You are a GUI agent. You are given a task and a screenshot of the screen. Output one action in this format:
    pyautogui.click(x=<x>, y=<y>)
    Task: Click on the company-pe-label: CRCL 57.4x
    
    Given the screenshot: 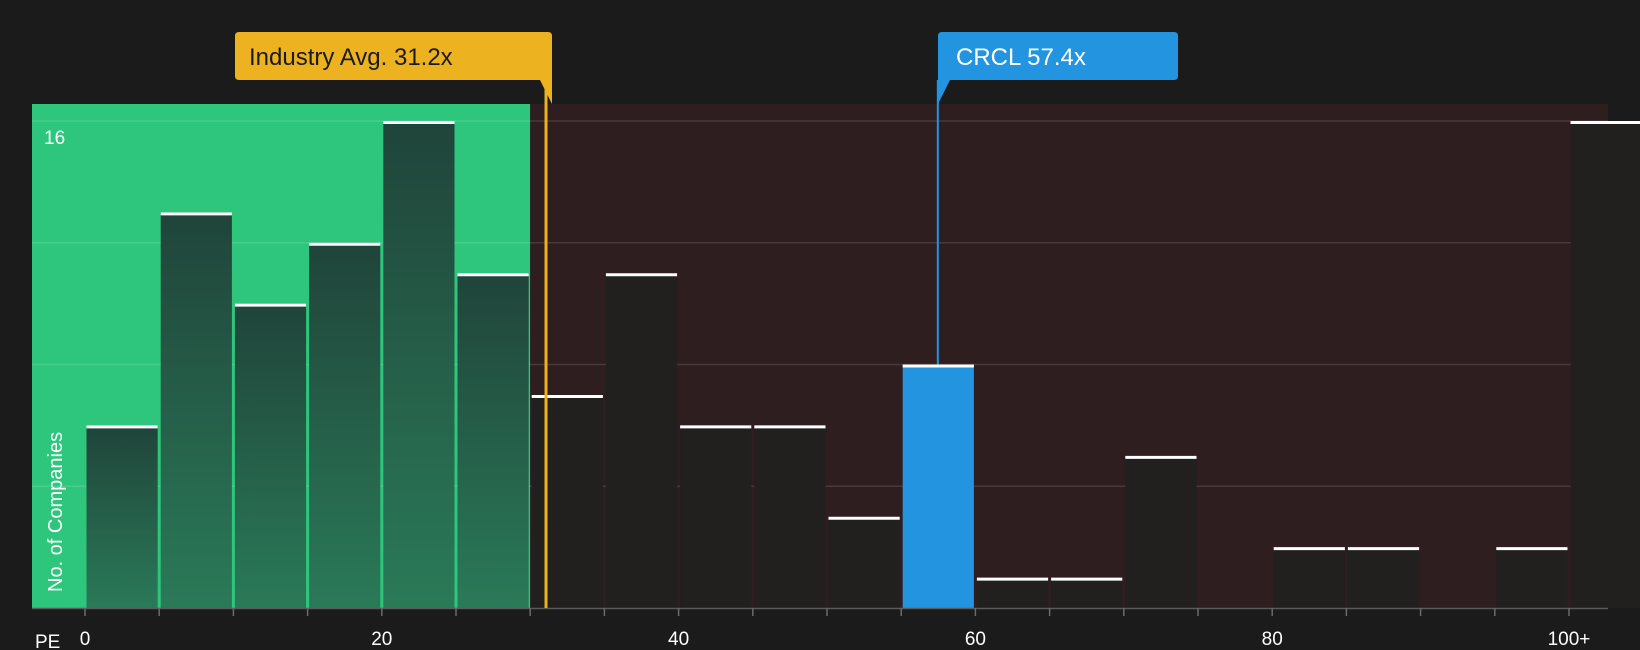 What is the action you would take?
    pyautogui.click(x=1021, y=57)
    